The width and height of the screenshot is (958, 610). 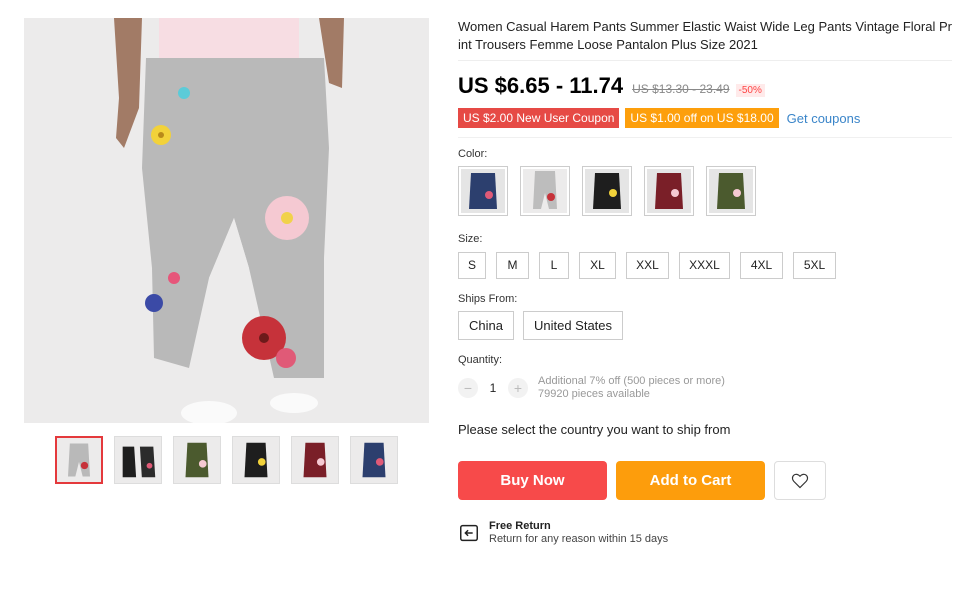 I want to click on size-option-xxl: XXL, so click(x=647, y=265).